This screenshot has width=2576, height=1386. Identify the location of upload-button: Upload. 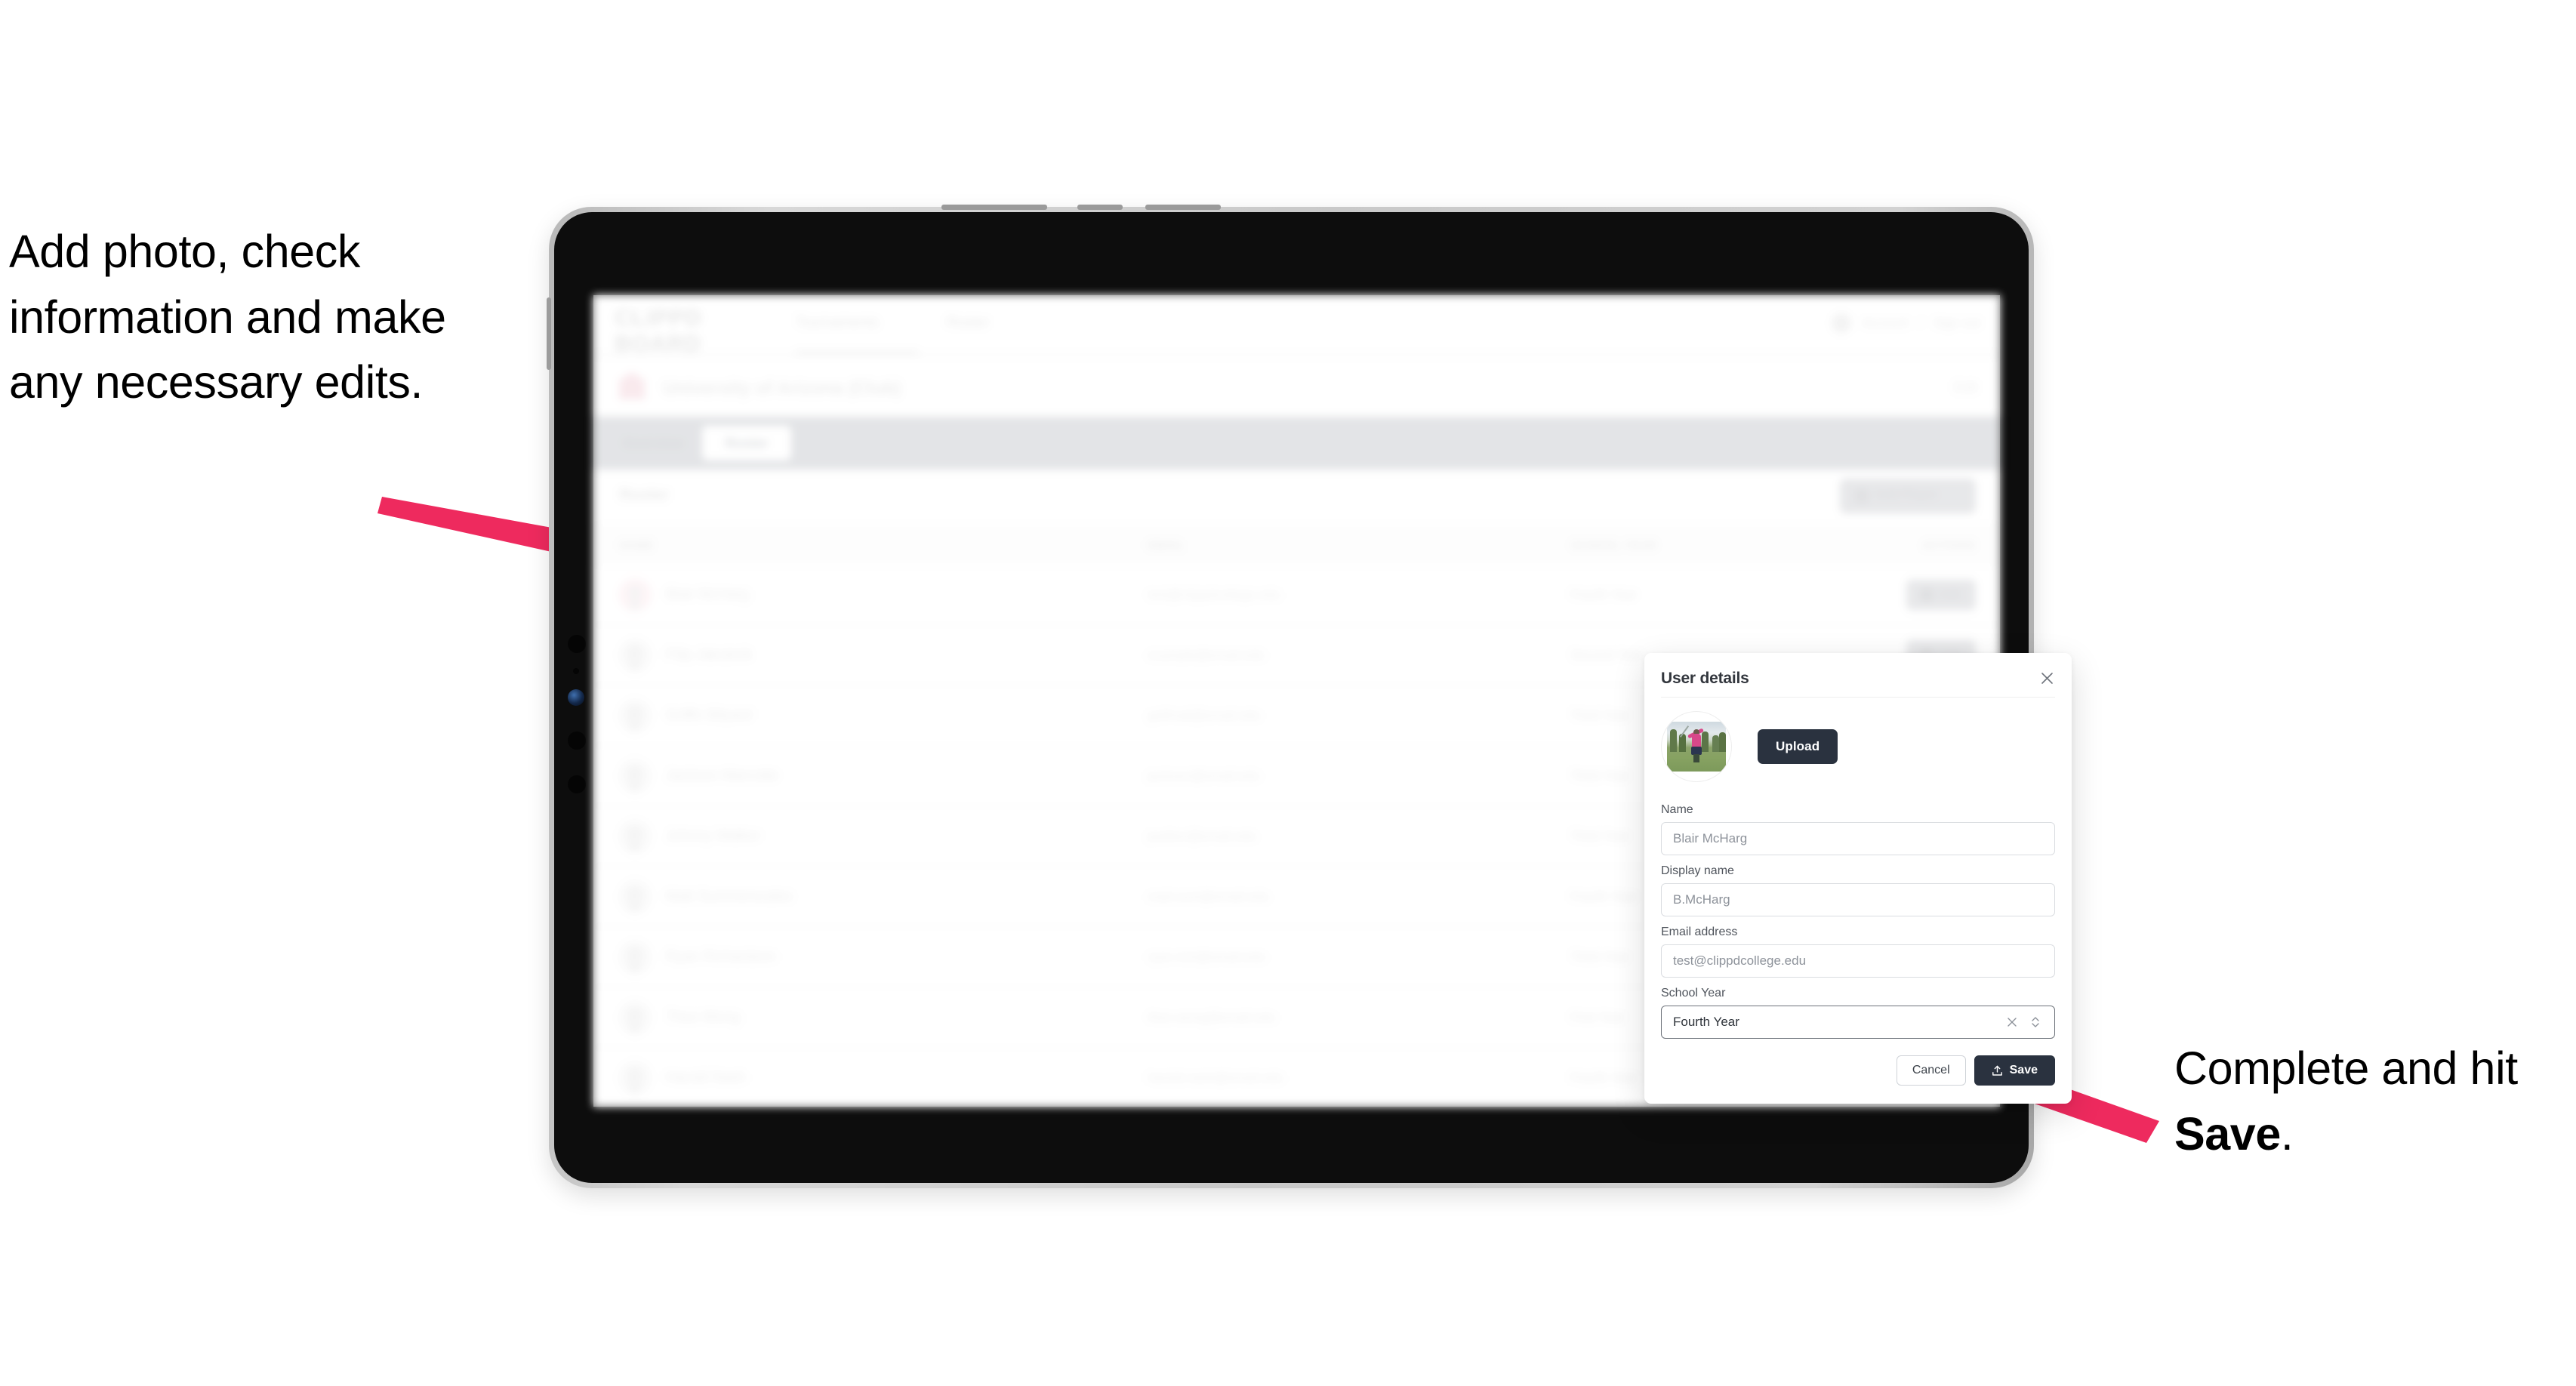
(1798, 746).